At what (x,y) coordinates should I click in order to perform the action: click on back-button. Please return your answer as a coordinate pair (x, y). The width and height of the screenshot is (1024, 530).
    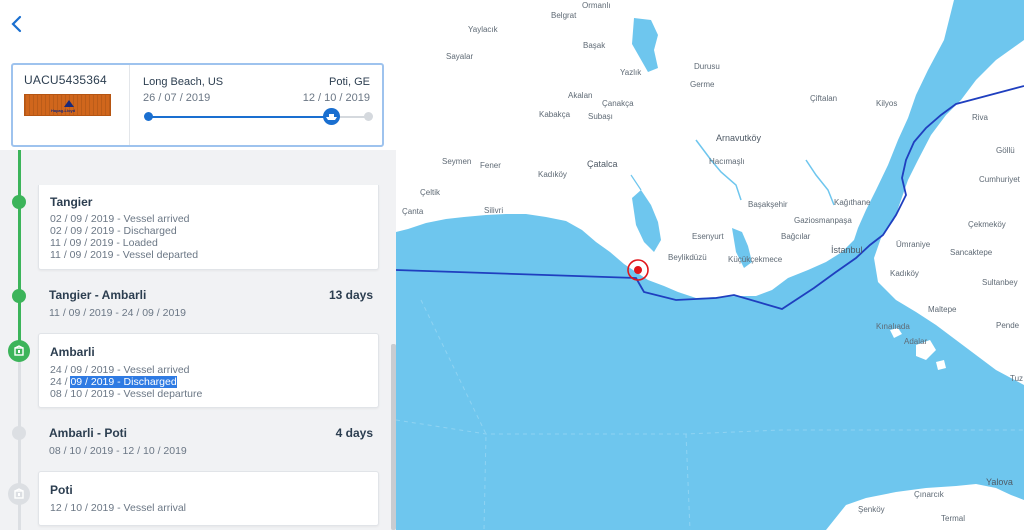
    Looking at the image, I should click on (20, 24).